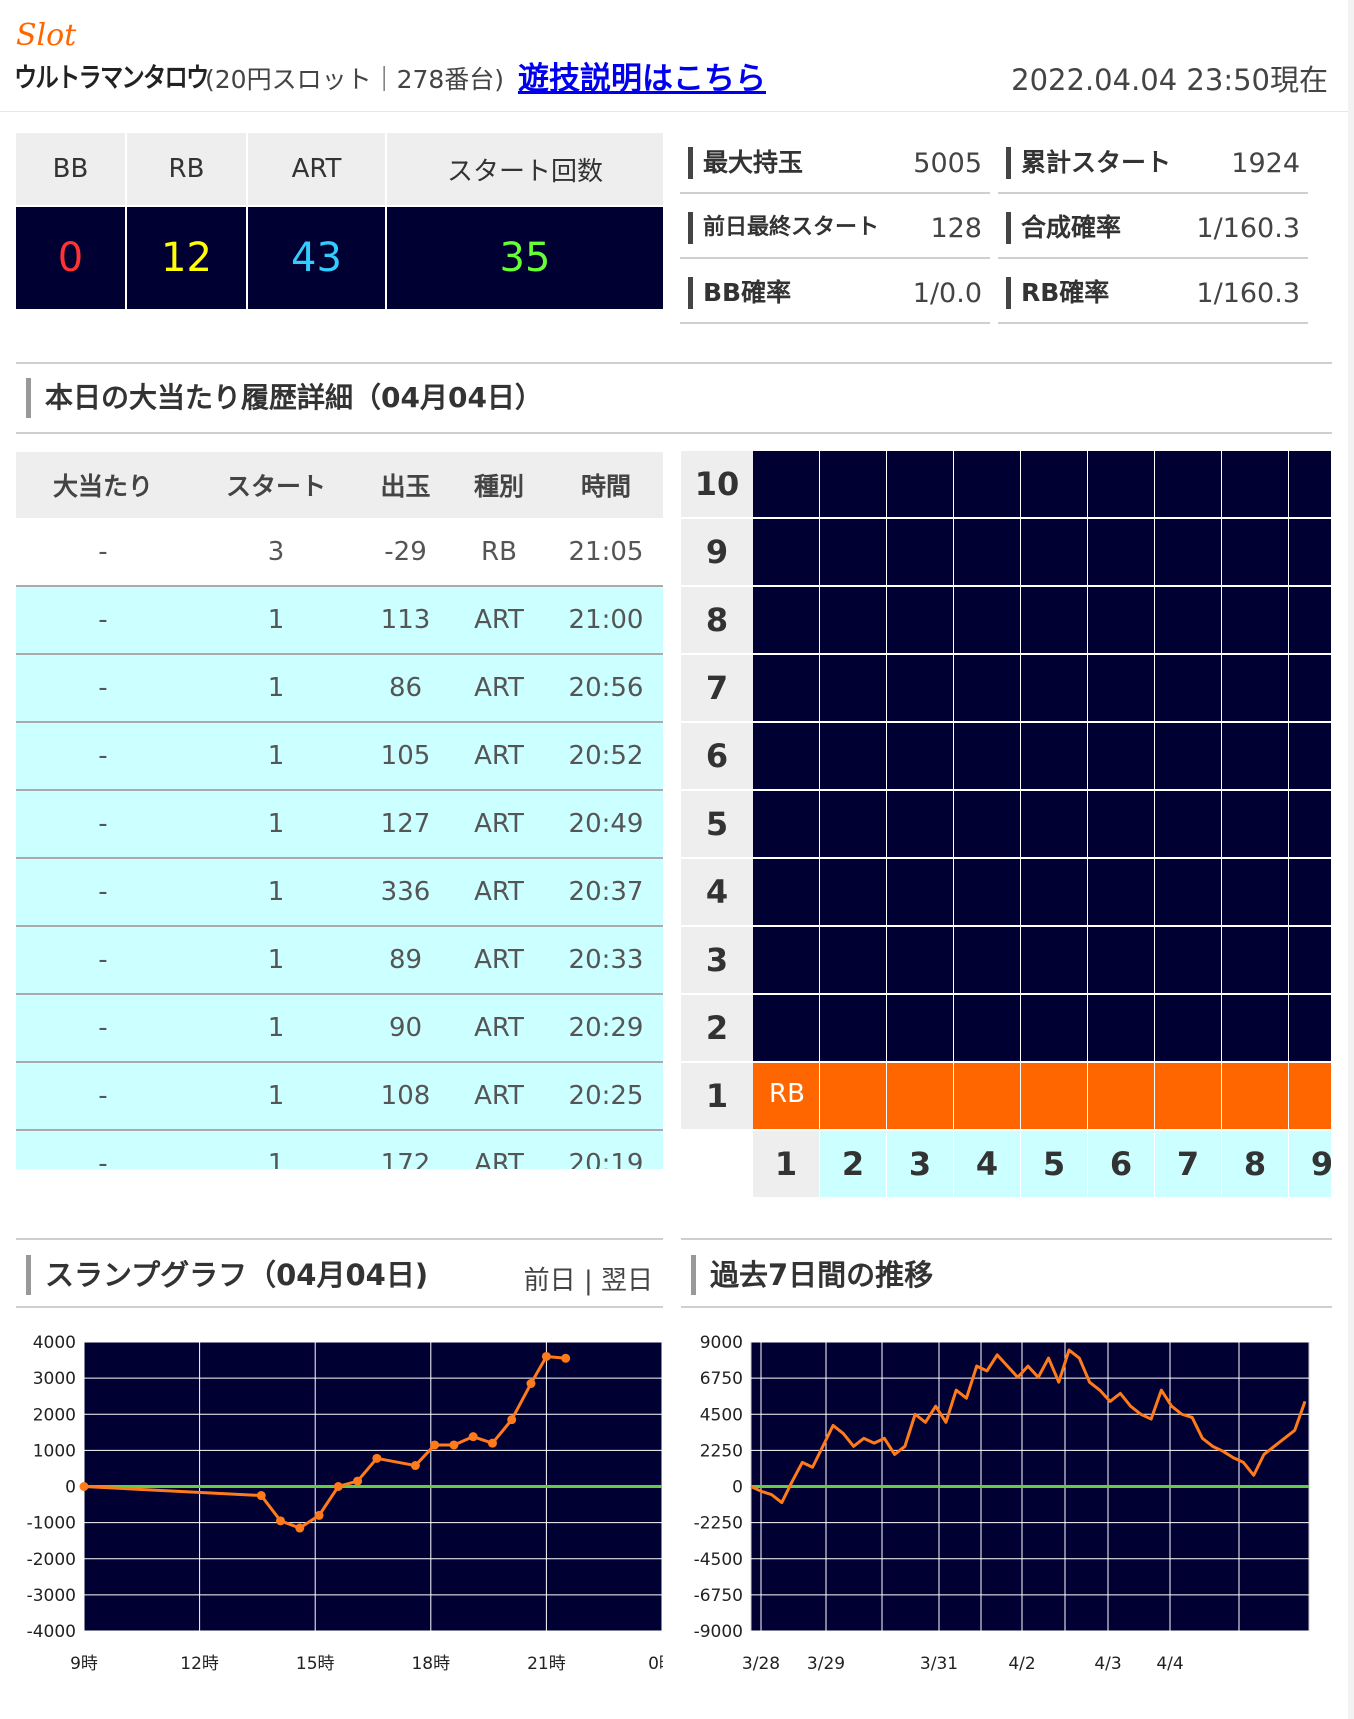 The height and width of the screenshot is (1719, 1354). What do you see at coordinates (339, 756) in the screenshot?
I see `history-row: -1 105 ART 20:52` at bounding box center [339, 756].